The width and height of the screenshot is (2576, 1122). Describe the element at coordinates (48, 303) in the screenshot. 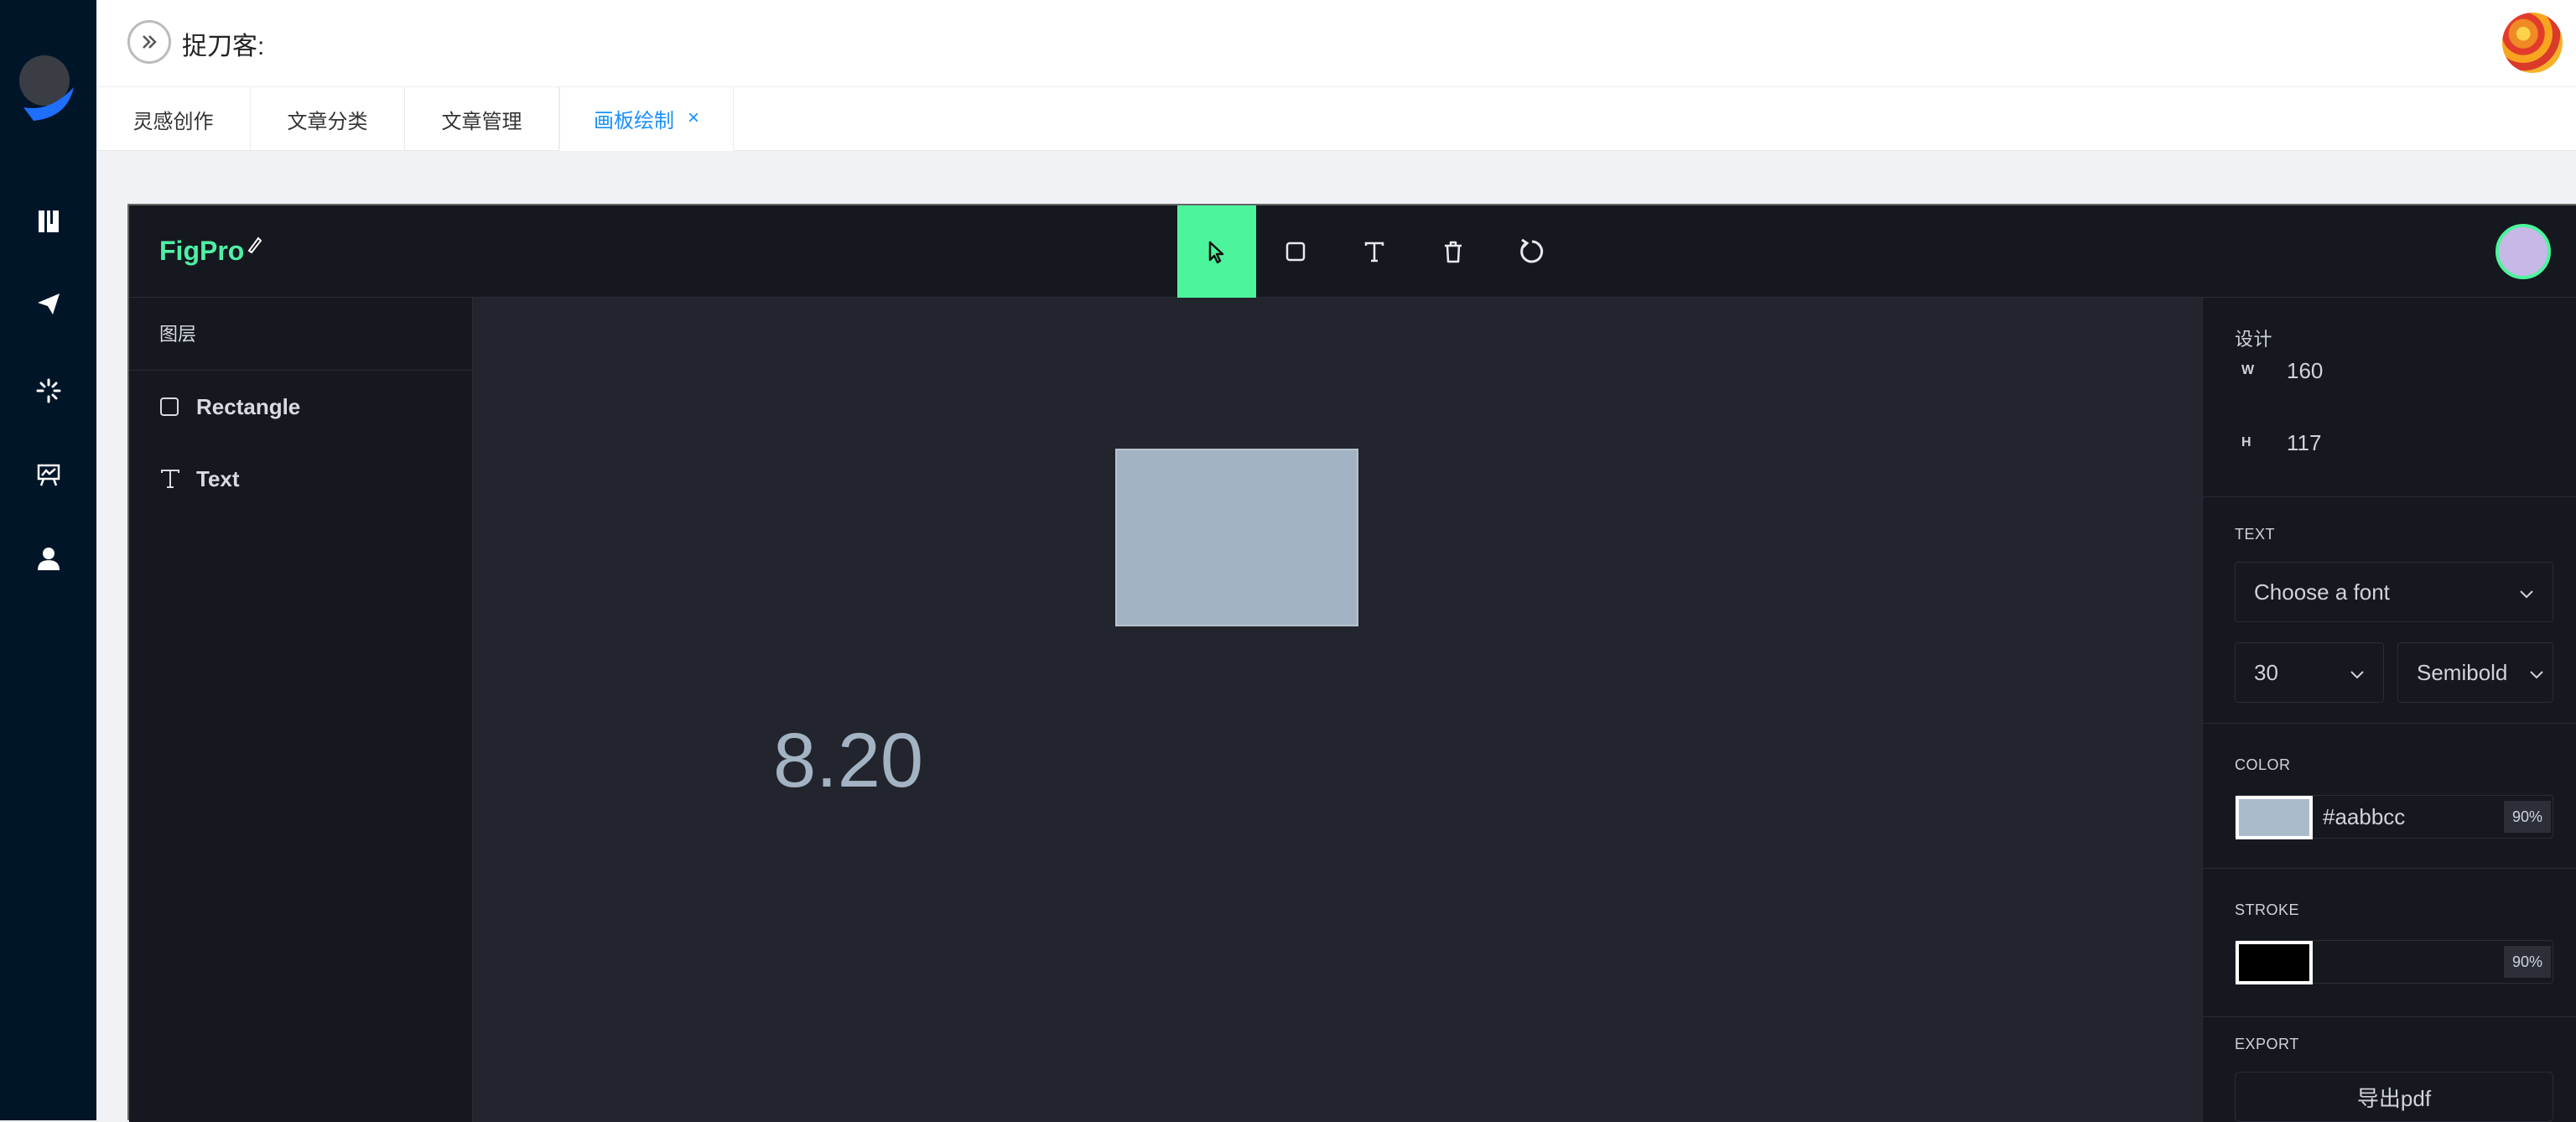

I see `send-icon` at that location.